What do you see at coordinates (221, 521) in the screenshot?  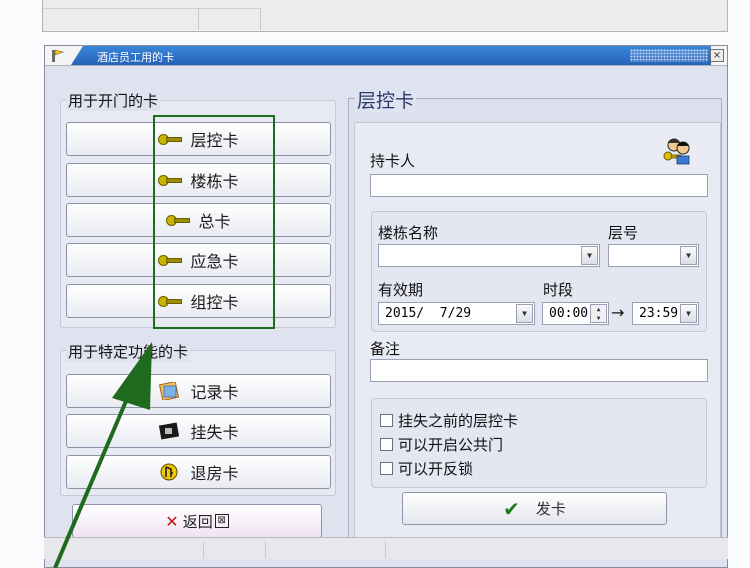 I see `close-box-icon: ⊠` at bounding box center [221, 521].